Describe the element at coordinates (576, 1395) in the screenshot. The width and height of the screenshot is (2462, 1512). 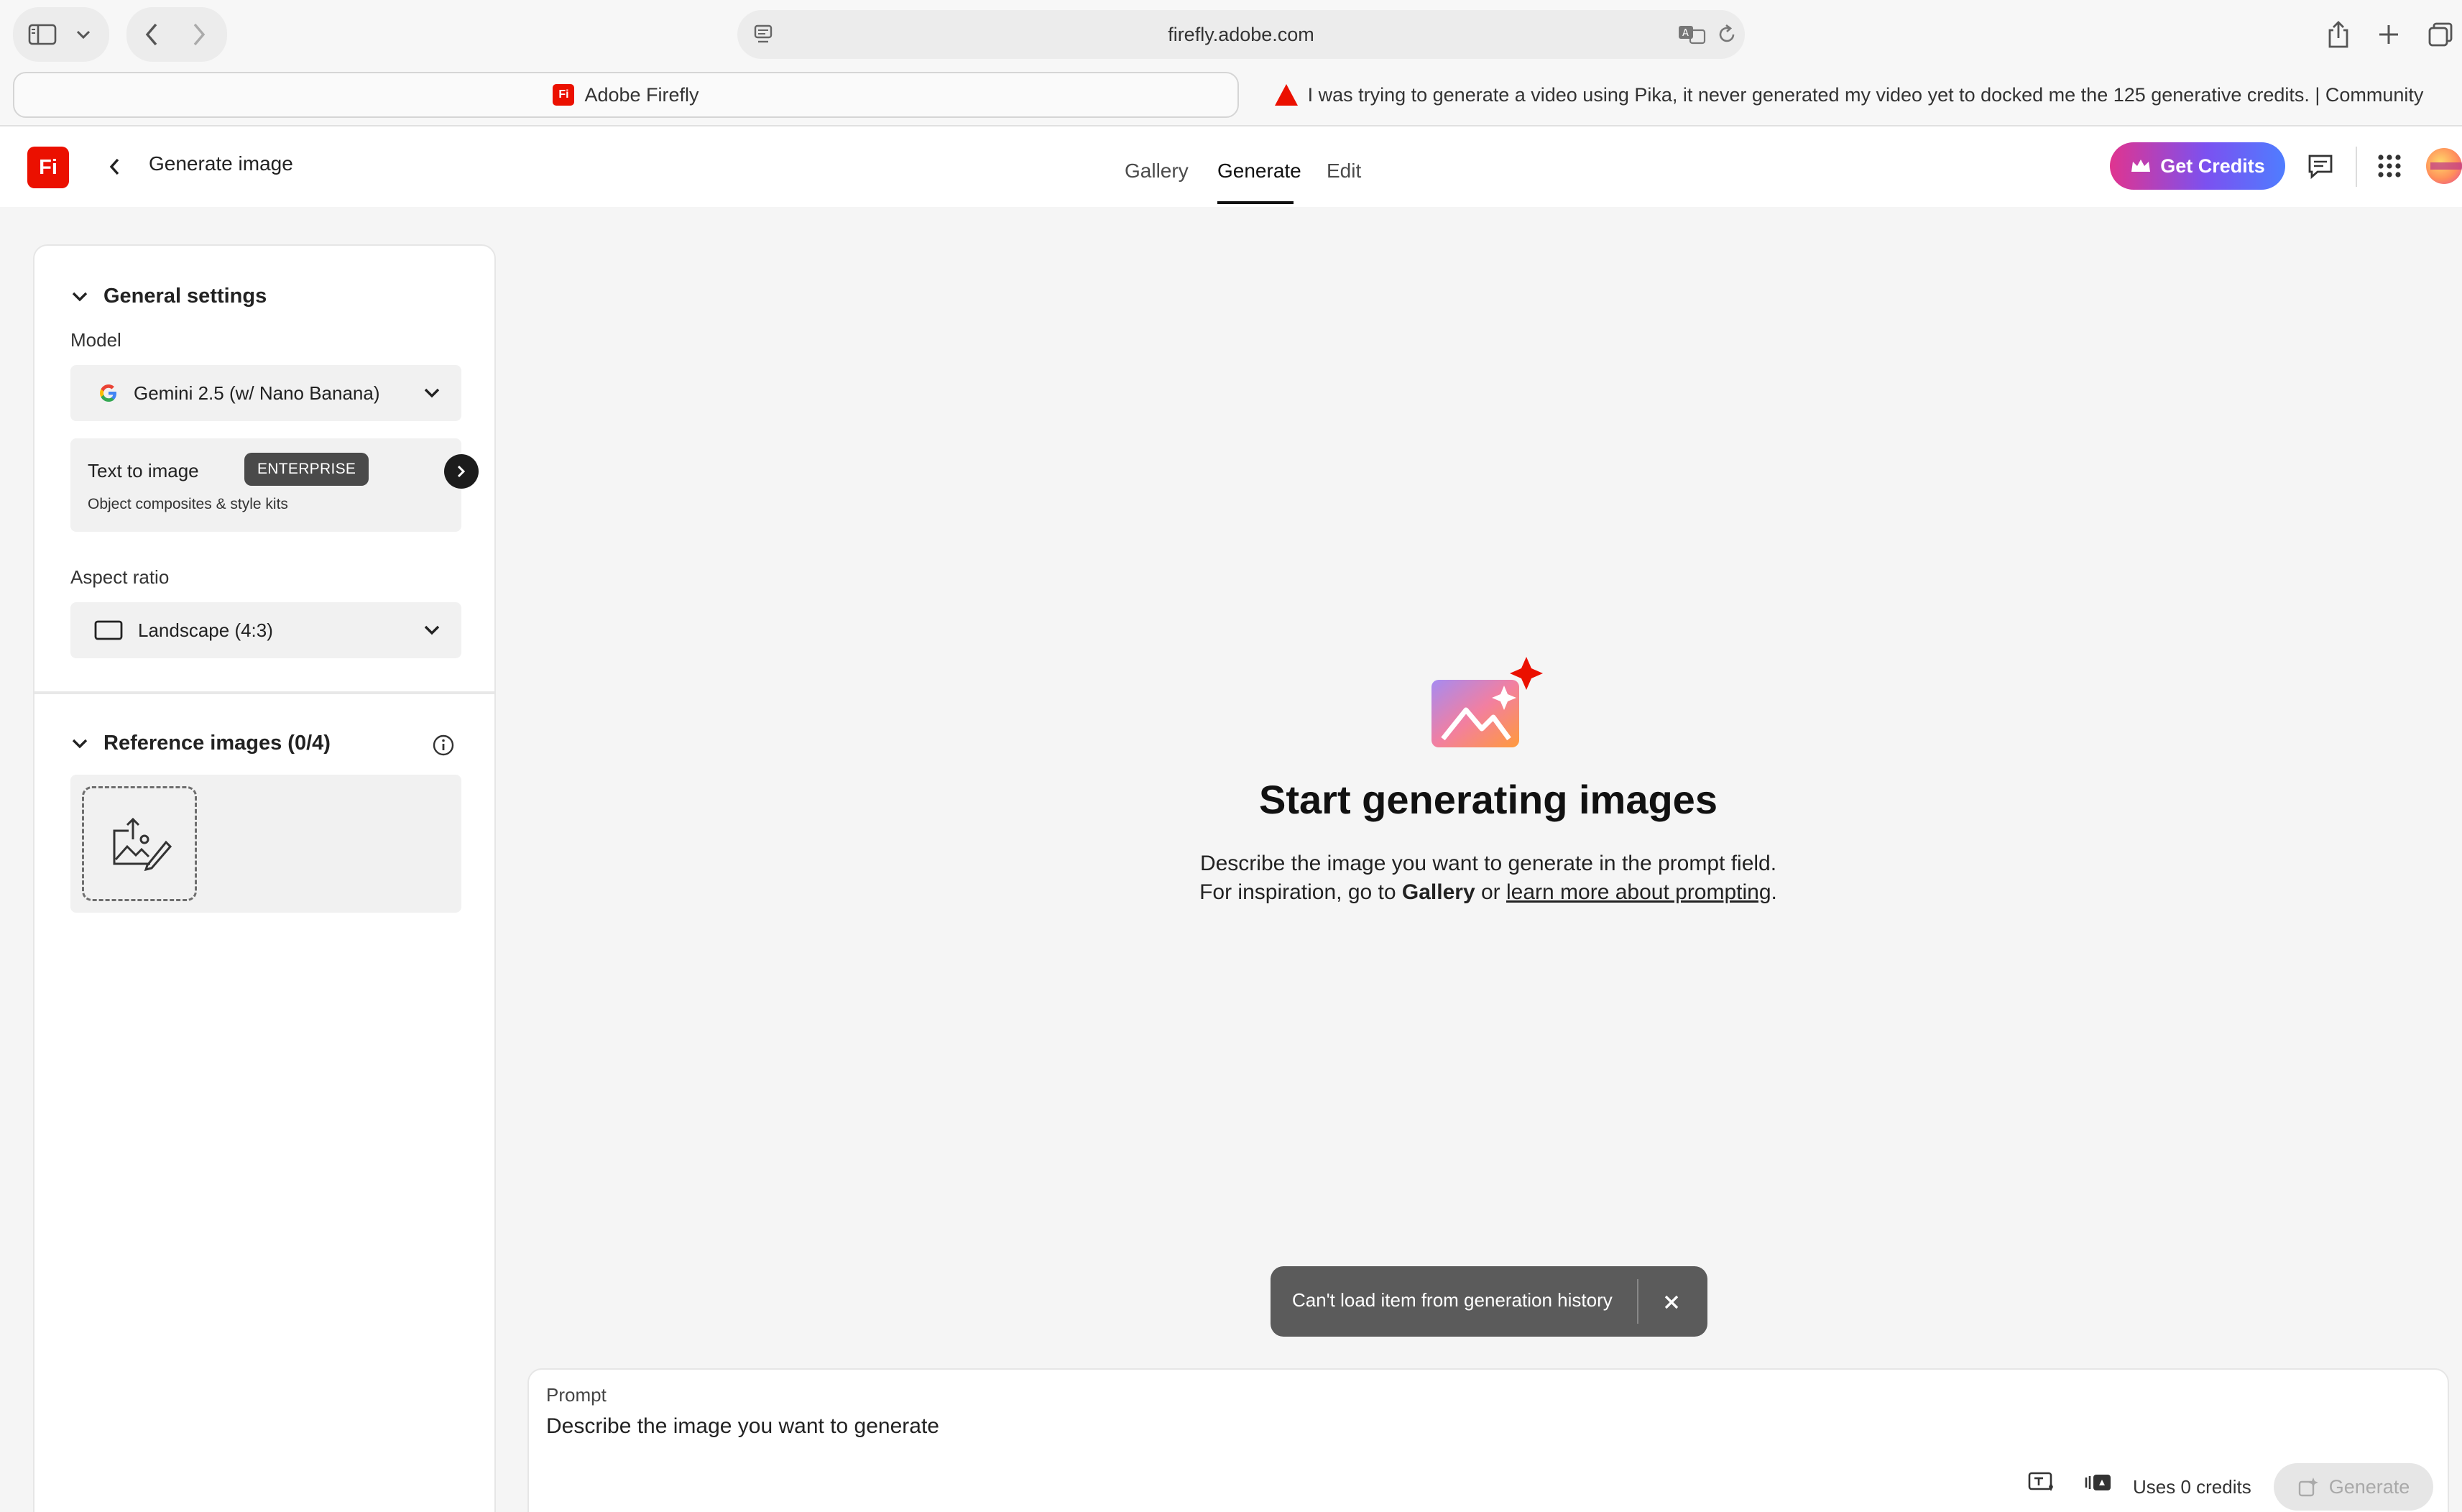
I see `prompt-label: Prompt` at that location.